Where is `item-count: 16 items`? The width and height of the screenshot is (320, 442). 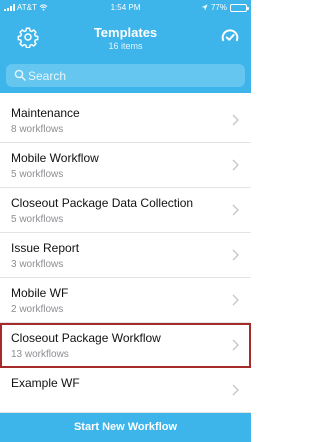
item-count: 16 items is located at coordinates (125, 46).